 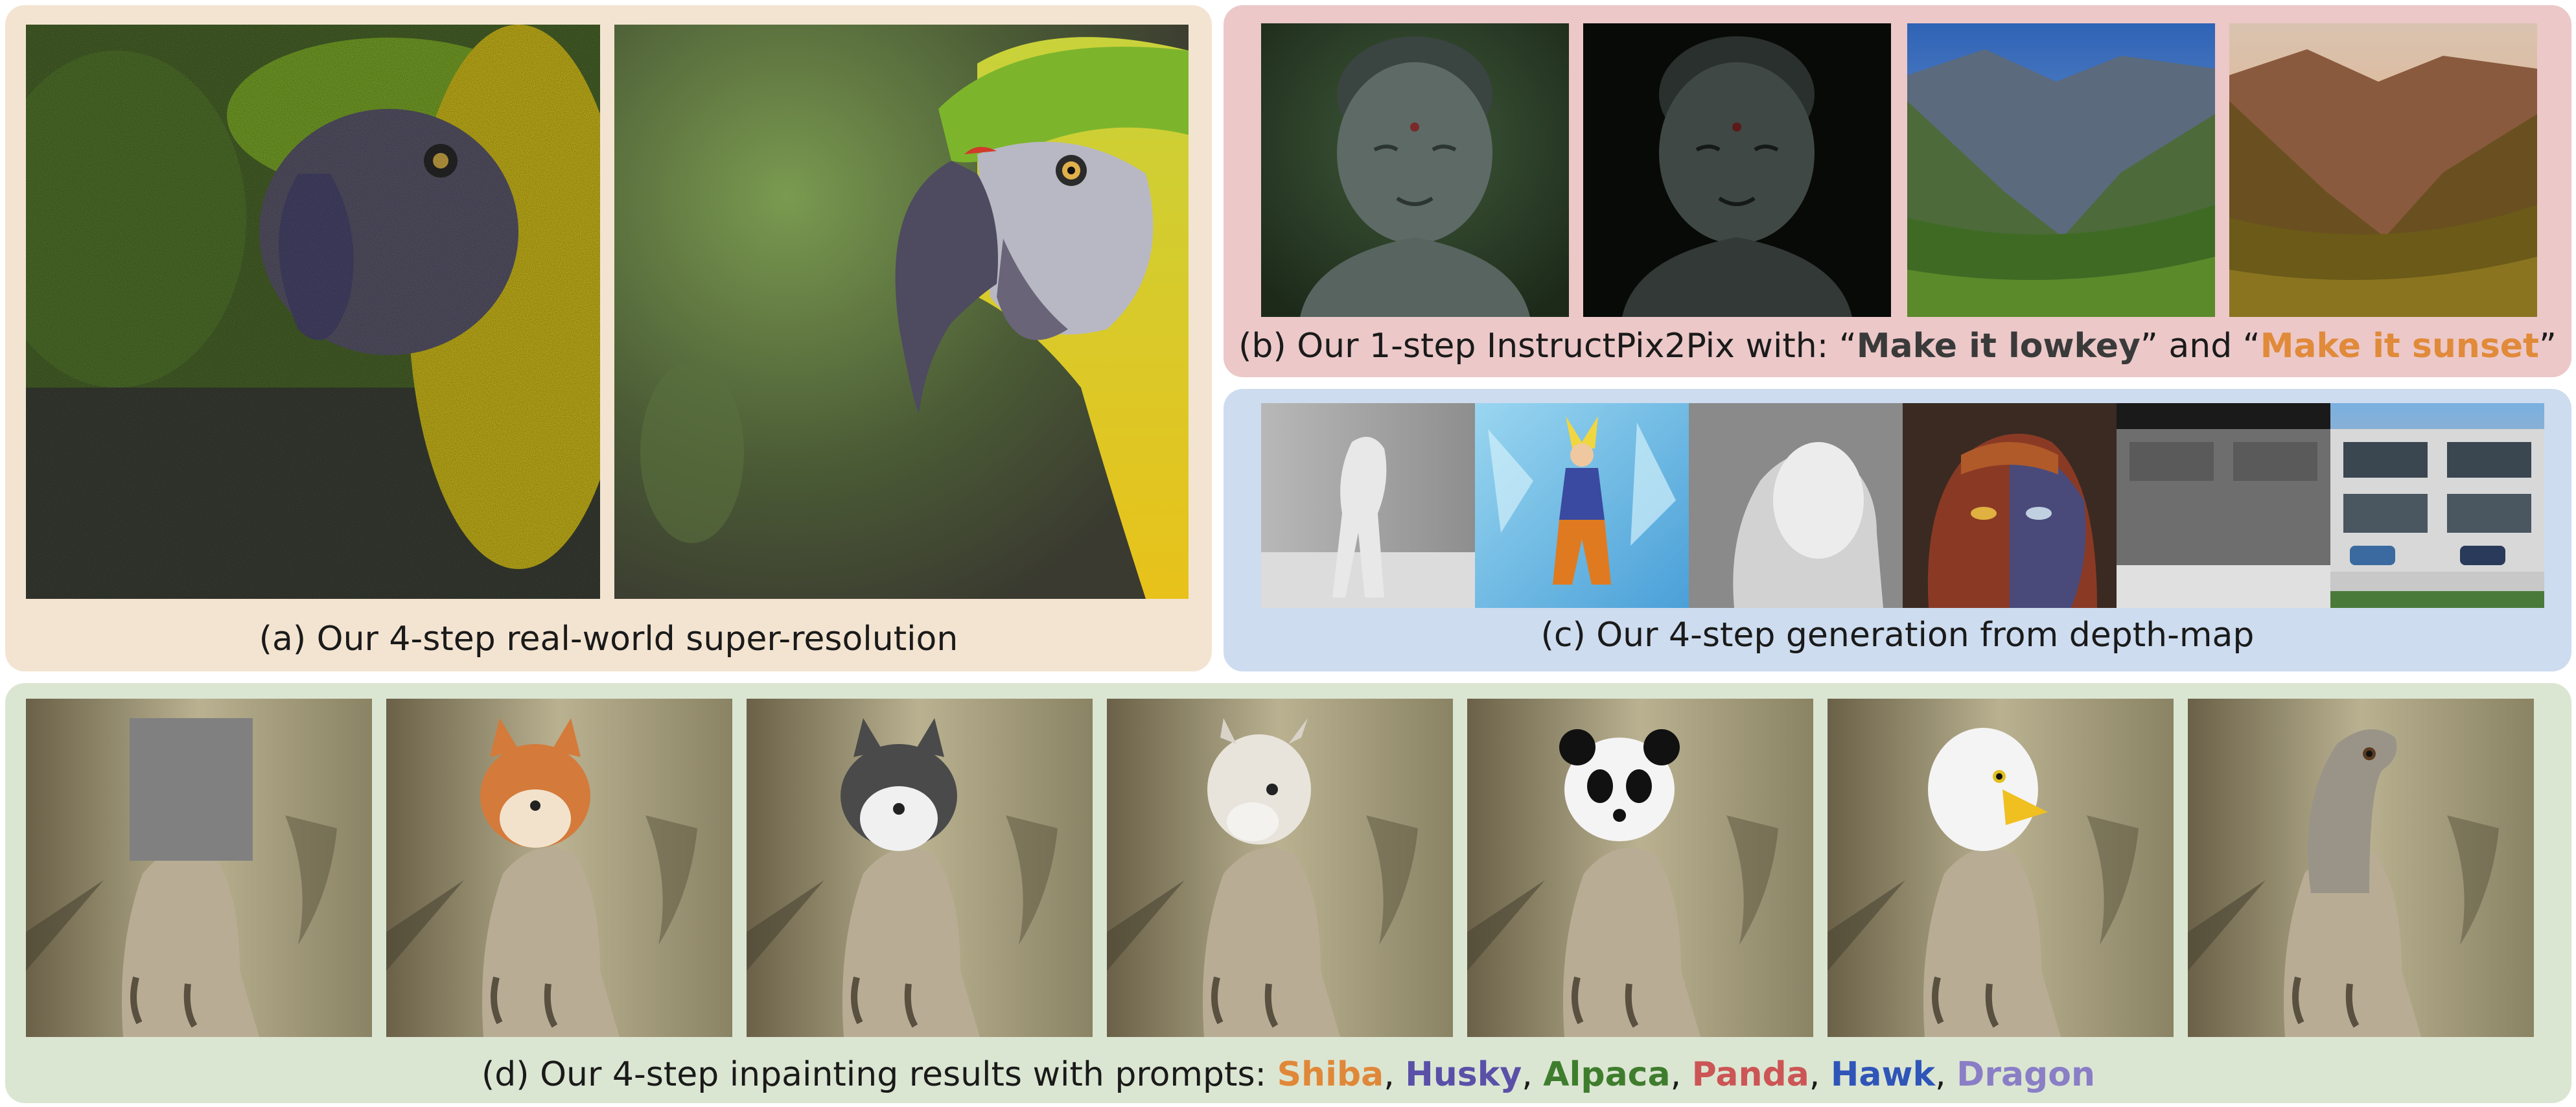 I want to click on prompt-lowkey: Make it lowkey, so click(x=1999, y=346).